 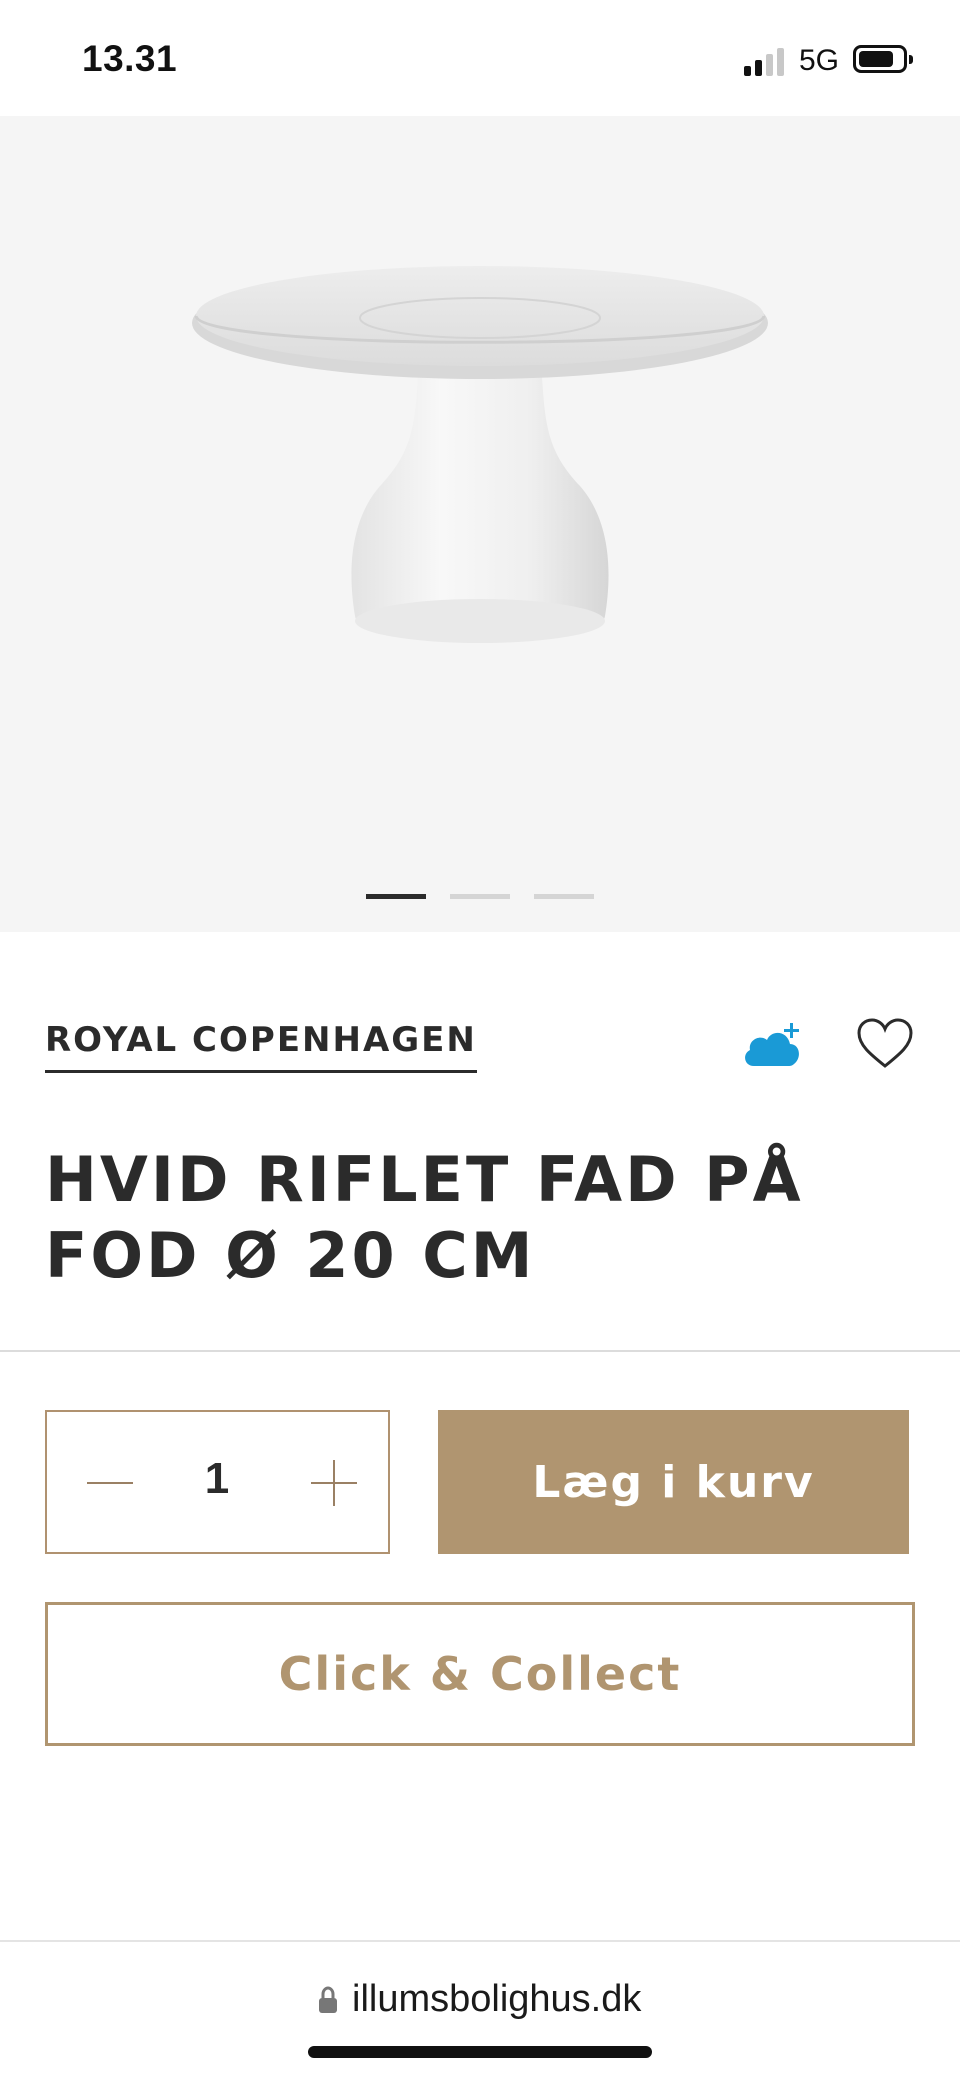 I want to click on status-time: 13.31, so click(x=130, y=58).